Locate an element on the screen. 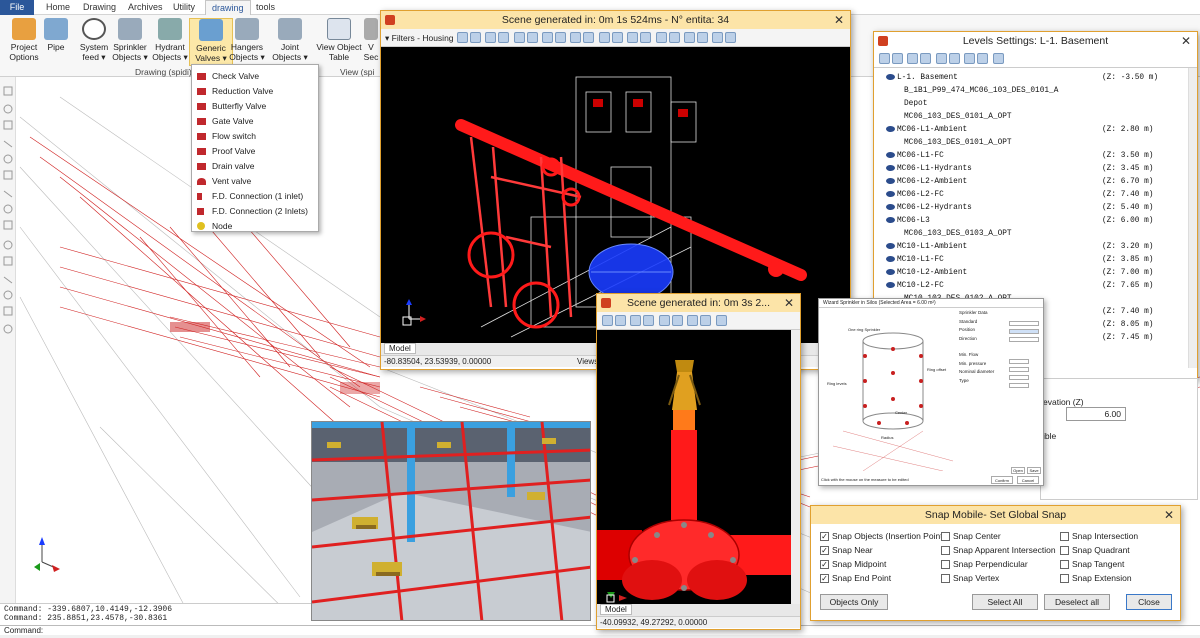  snap-vertex-checkbox: Snap Vertex is located at coordinates (970, 578).